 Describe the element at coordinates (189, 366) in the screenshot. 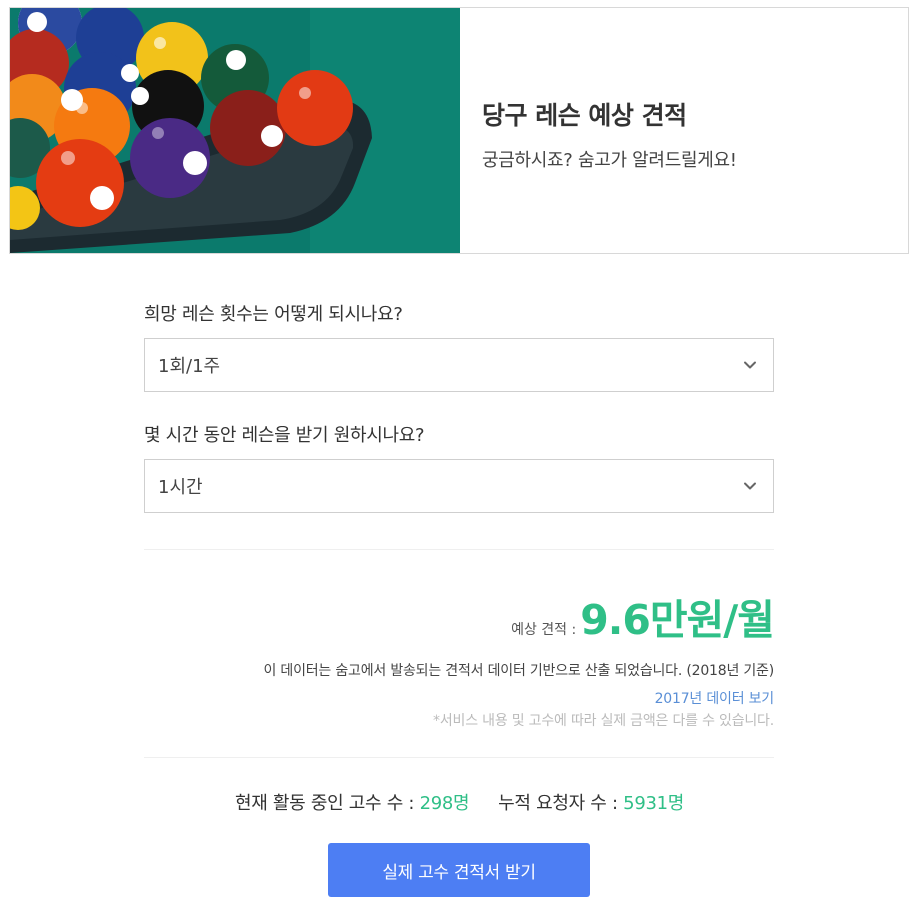

I see `lesson-frequency-value: 1회/1주` at that location.